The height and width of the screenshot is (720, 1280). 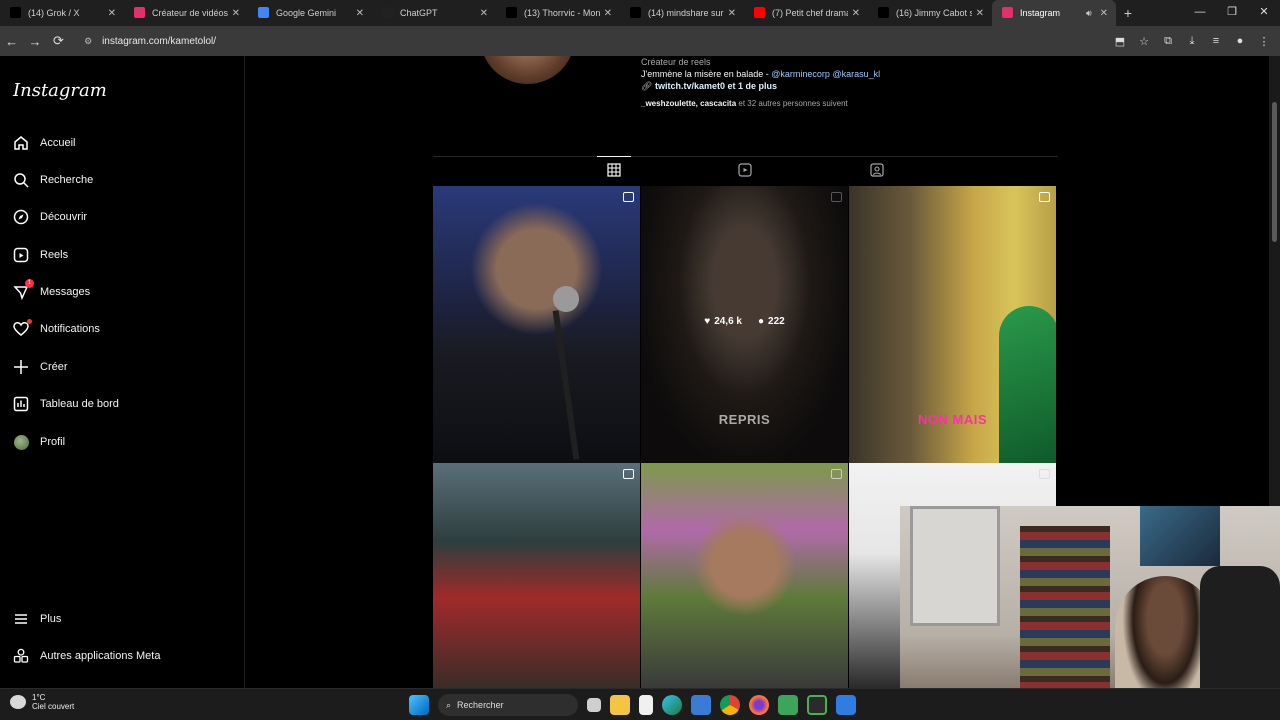 I want to click on link-icon: 🔗︎, so click(x=647, y=86).